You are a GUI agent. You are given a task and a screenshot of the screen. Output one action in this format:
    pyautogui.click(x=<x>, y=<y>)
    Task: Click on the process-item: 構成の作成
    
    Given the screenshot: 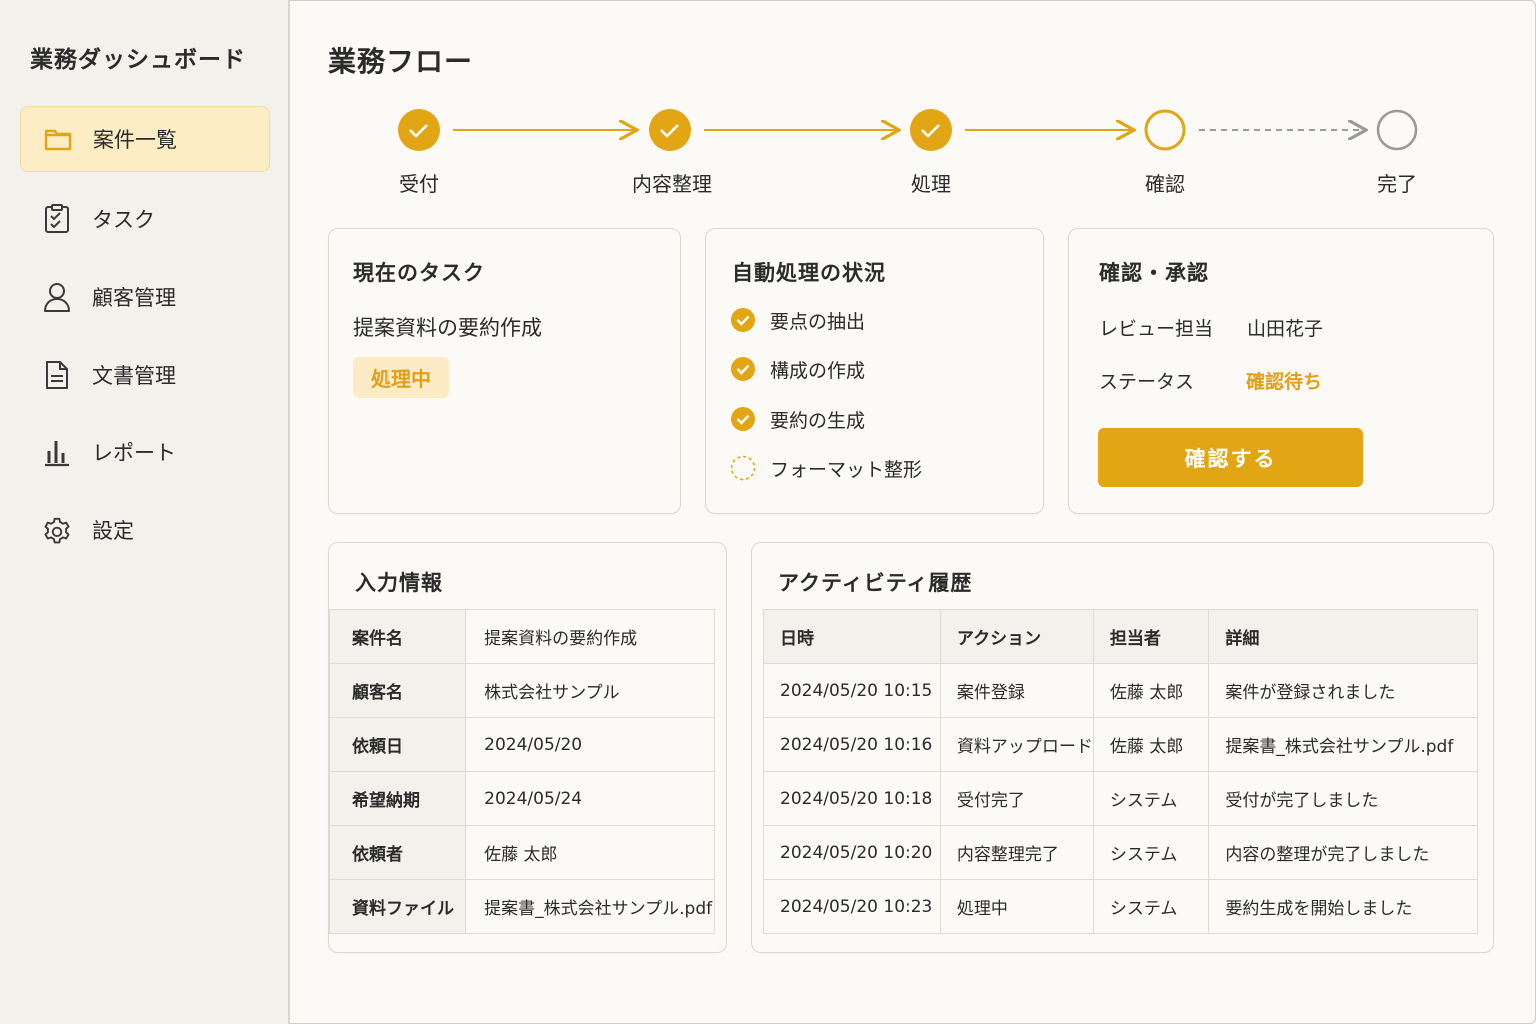 What is the action you would take?
    pyautogui.click(x=797, y=369)
    